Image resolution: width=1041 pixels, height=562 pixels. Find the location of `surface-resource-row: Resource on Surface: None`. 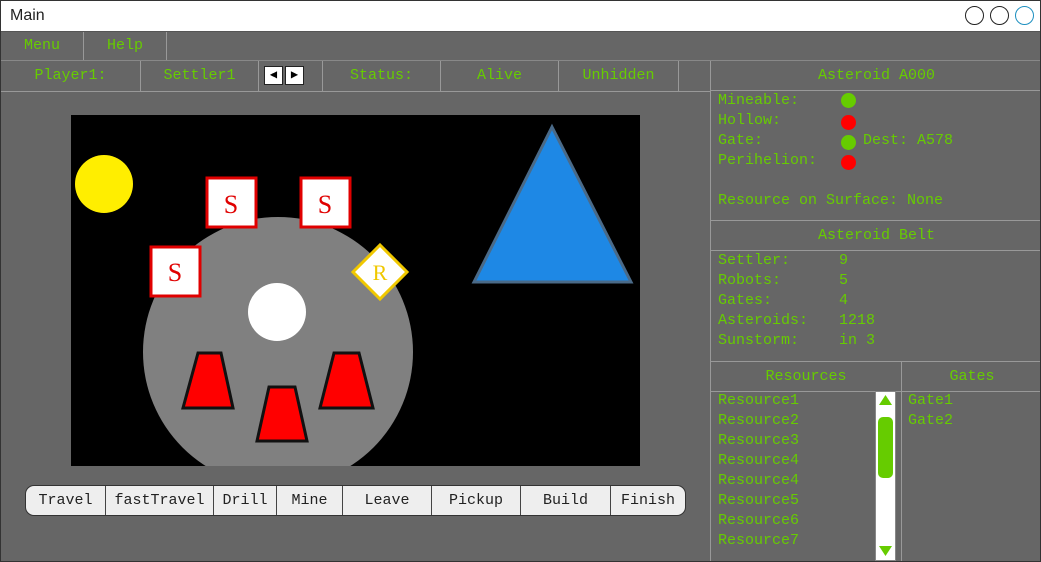

surface-resource-row: Resource on Surface: None is located at coordinates (830, 201).